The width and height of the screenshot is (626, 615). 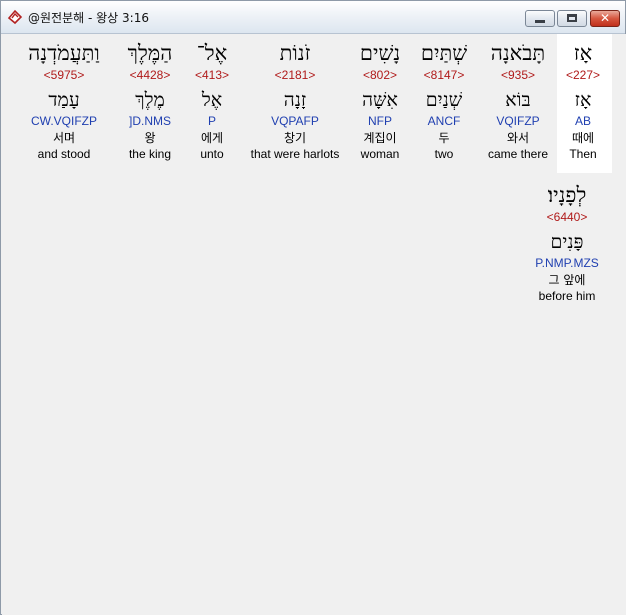 I want to click on window-title: @원전분해 - 왕상 3:16, so click(x=88, y=18).